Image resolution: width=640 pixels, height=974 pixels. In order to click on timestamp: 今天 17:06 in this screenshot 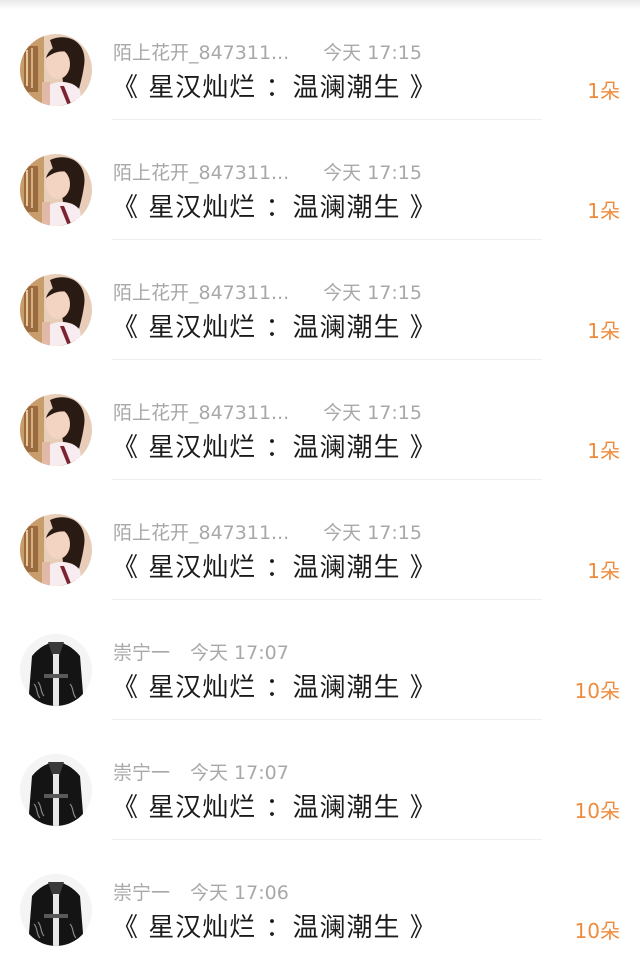, I will do `click(239, 893)`.